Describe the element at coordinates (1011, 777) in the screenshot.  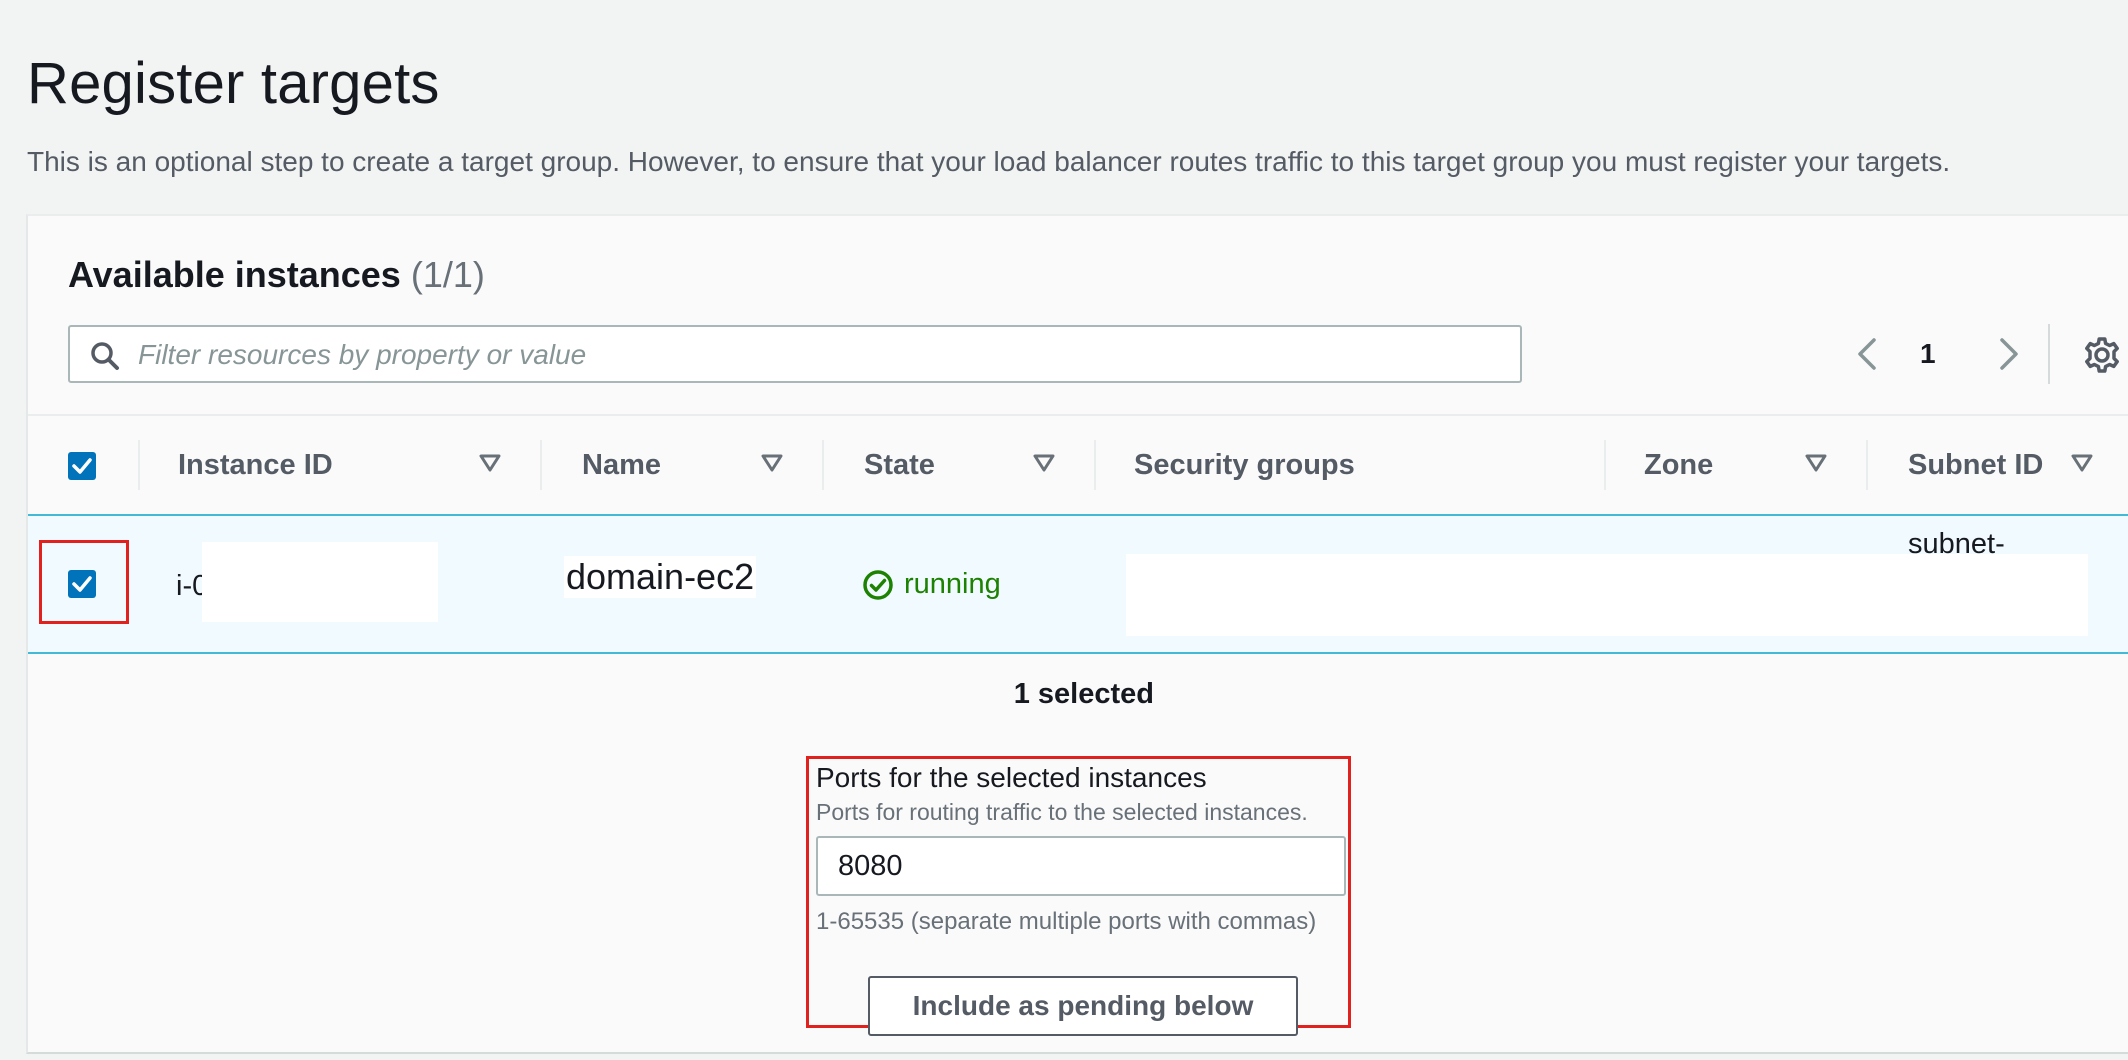
I see `ports-label: Ports for the selected instances` at that location.